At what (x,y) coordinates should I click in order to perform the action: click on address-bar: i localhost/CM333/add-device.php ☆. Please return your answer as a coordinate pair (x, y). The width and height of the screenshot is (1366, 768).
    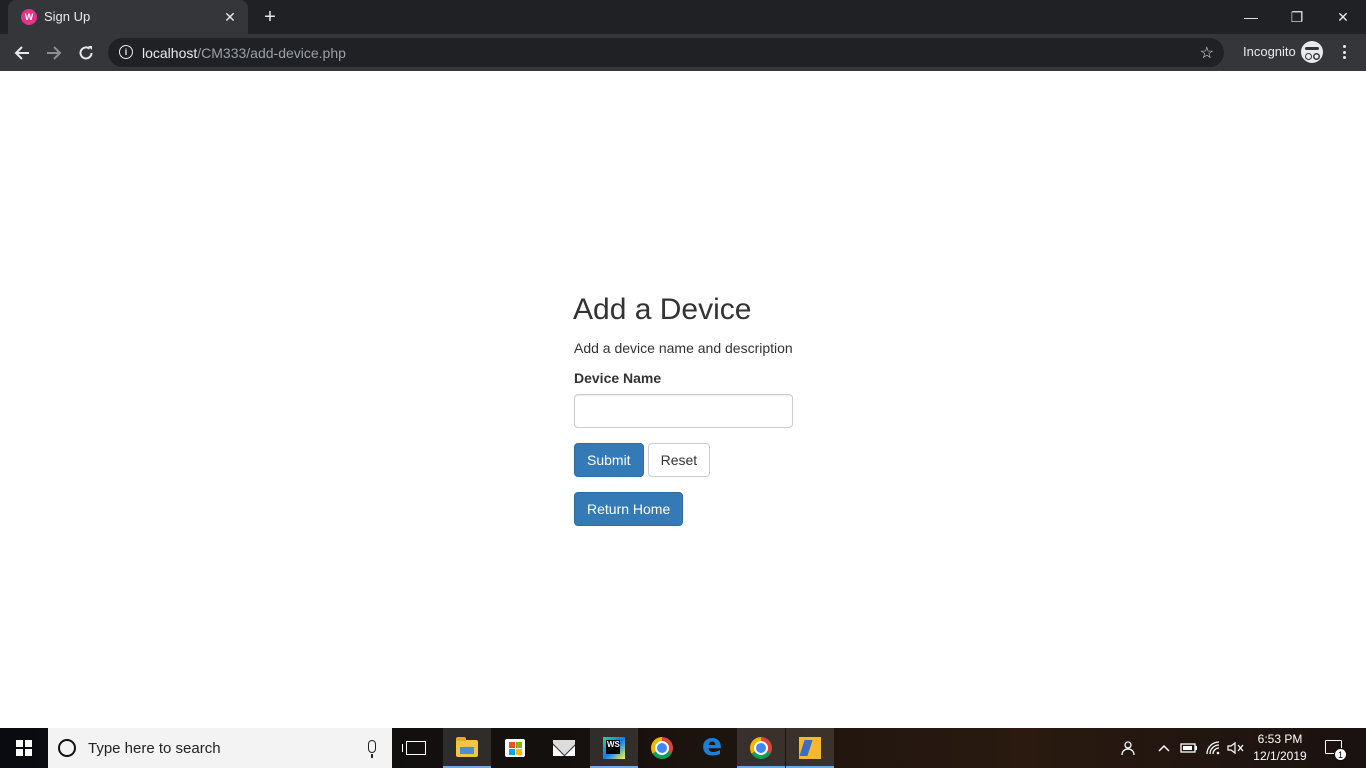
    Looking at the image, I should click on (666, 52).